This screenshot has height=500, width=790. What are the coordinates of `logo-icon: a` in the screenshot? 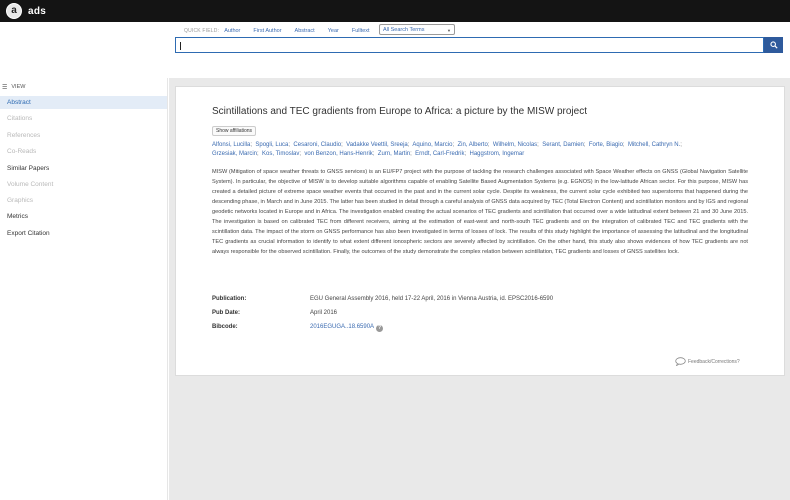 It's located at (14, 11).